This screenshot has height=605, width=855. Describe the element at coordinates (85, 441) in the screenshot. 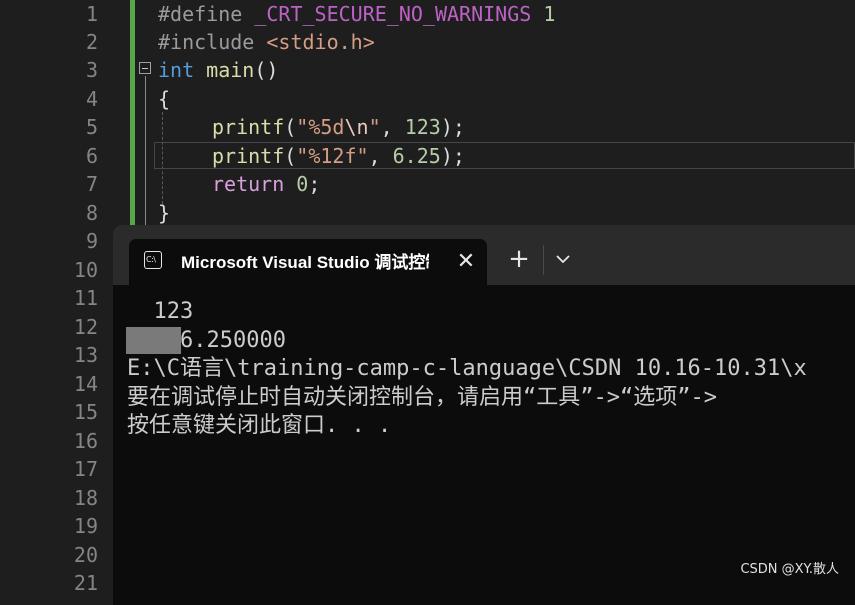

I see `line-number: 16` at that location.